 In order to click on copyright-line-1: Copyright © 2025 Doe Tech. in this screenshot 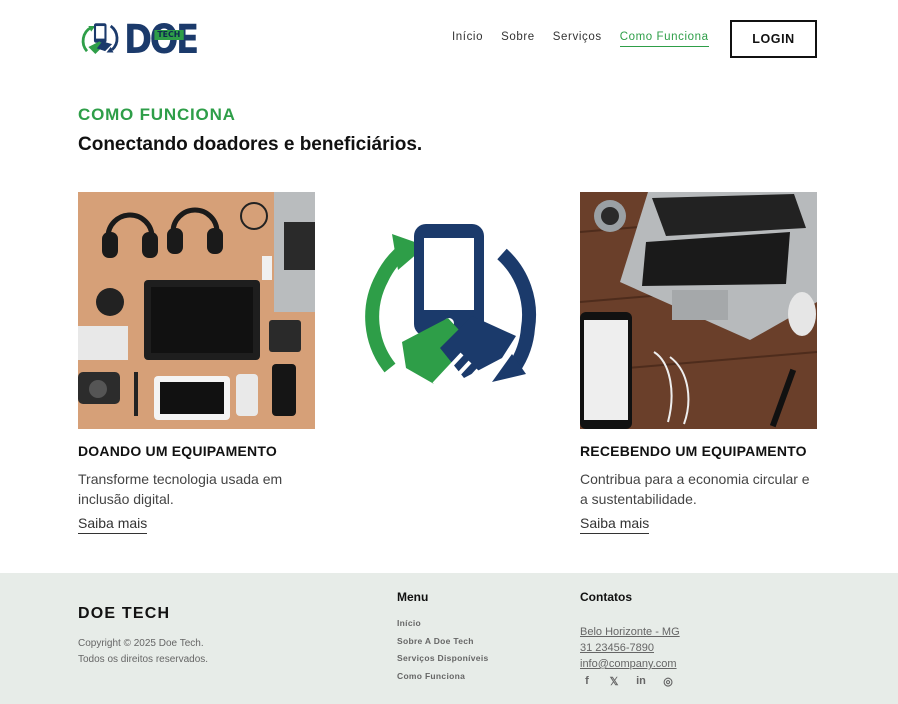, I will do `click(141, 643)`.